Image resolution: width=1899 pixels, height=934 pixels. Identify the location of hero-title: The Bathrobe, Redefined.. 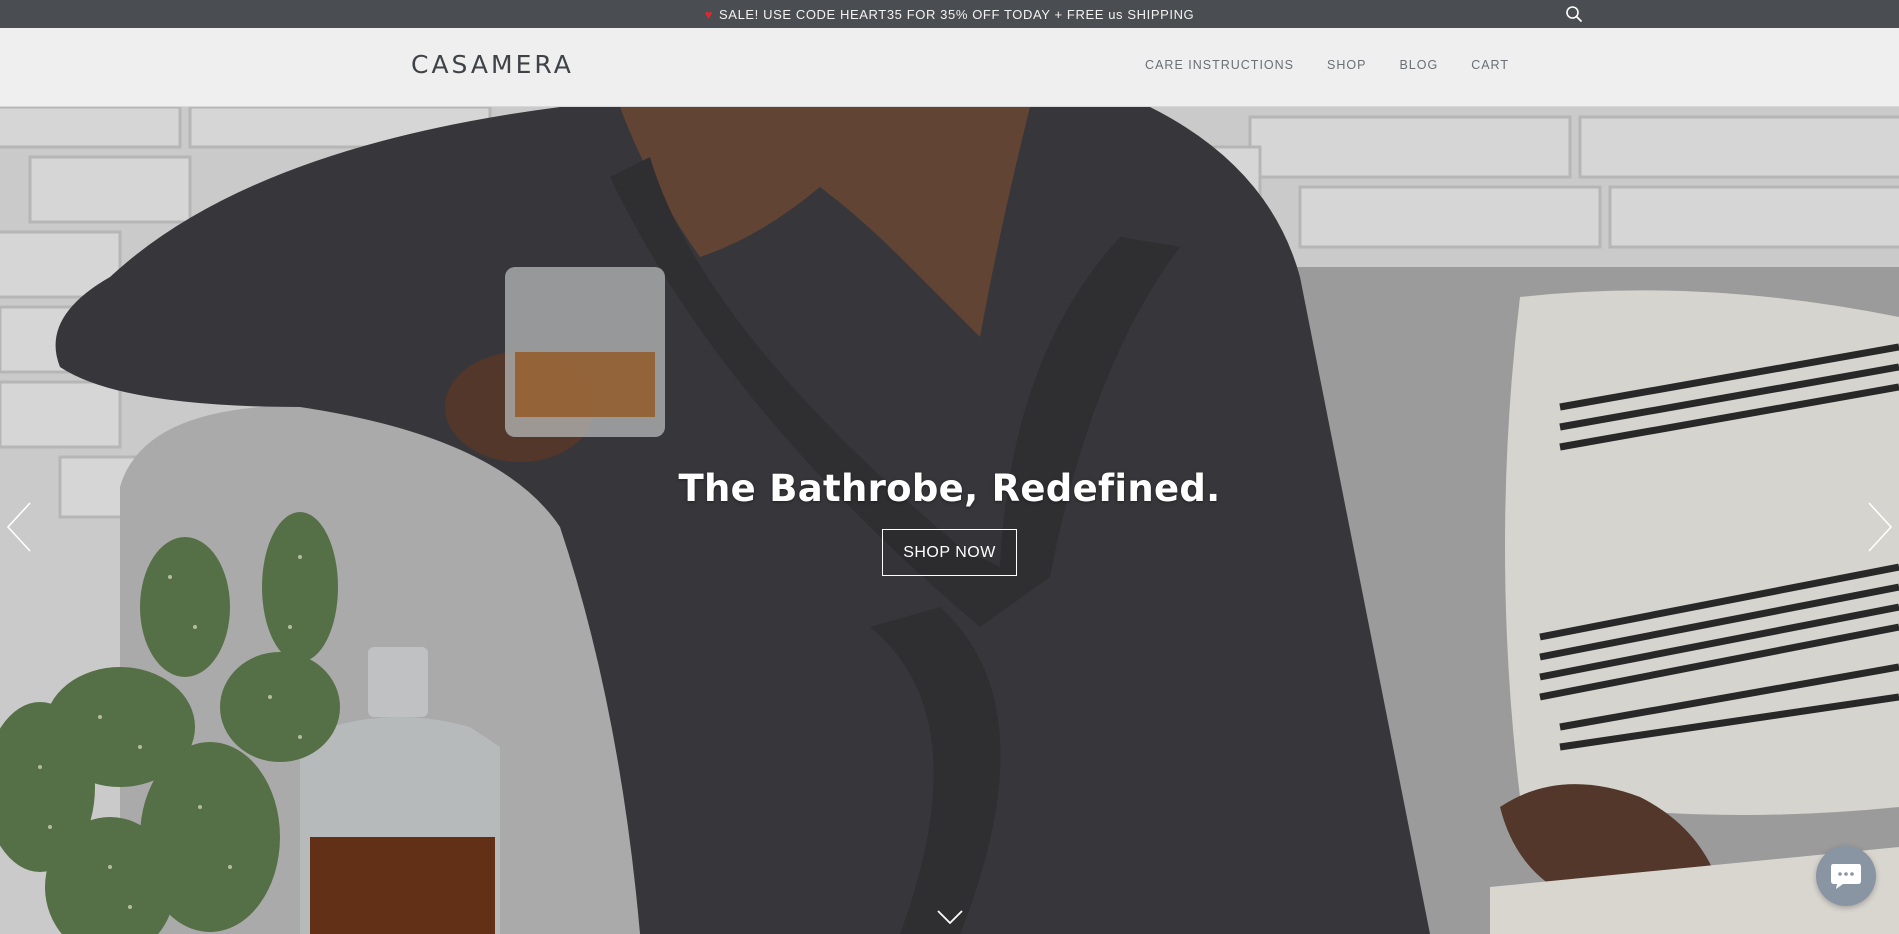
(949, 488).